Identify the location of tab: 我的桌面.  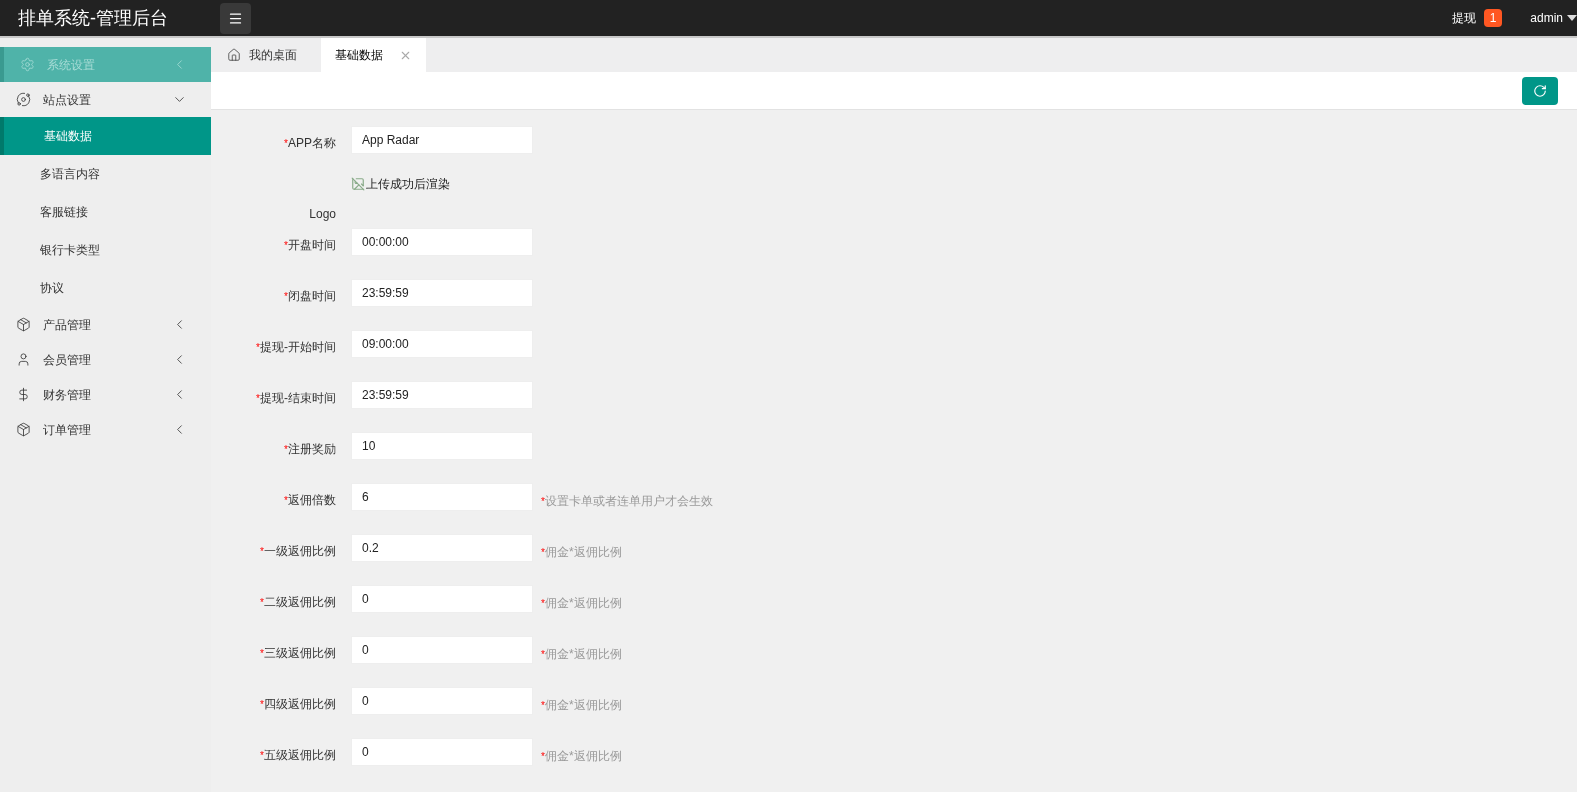
(262, 55).